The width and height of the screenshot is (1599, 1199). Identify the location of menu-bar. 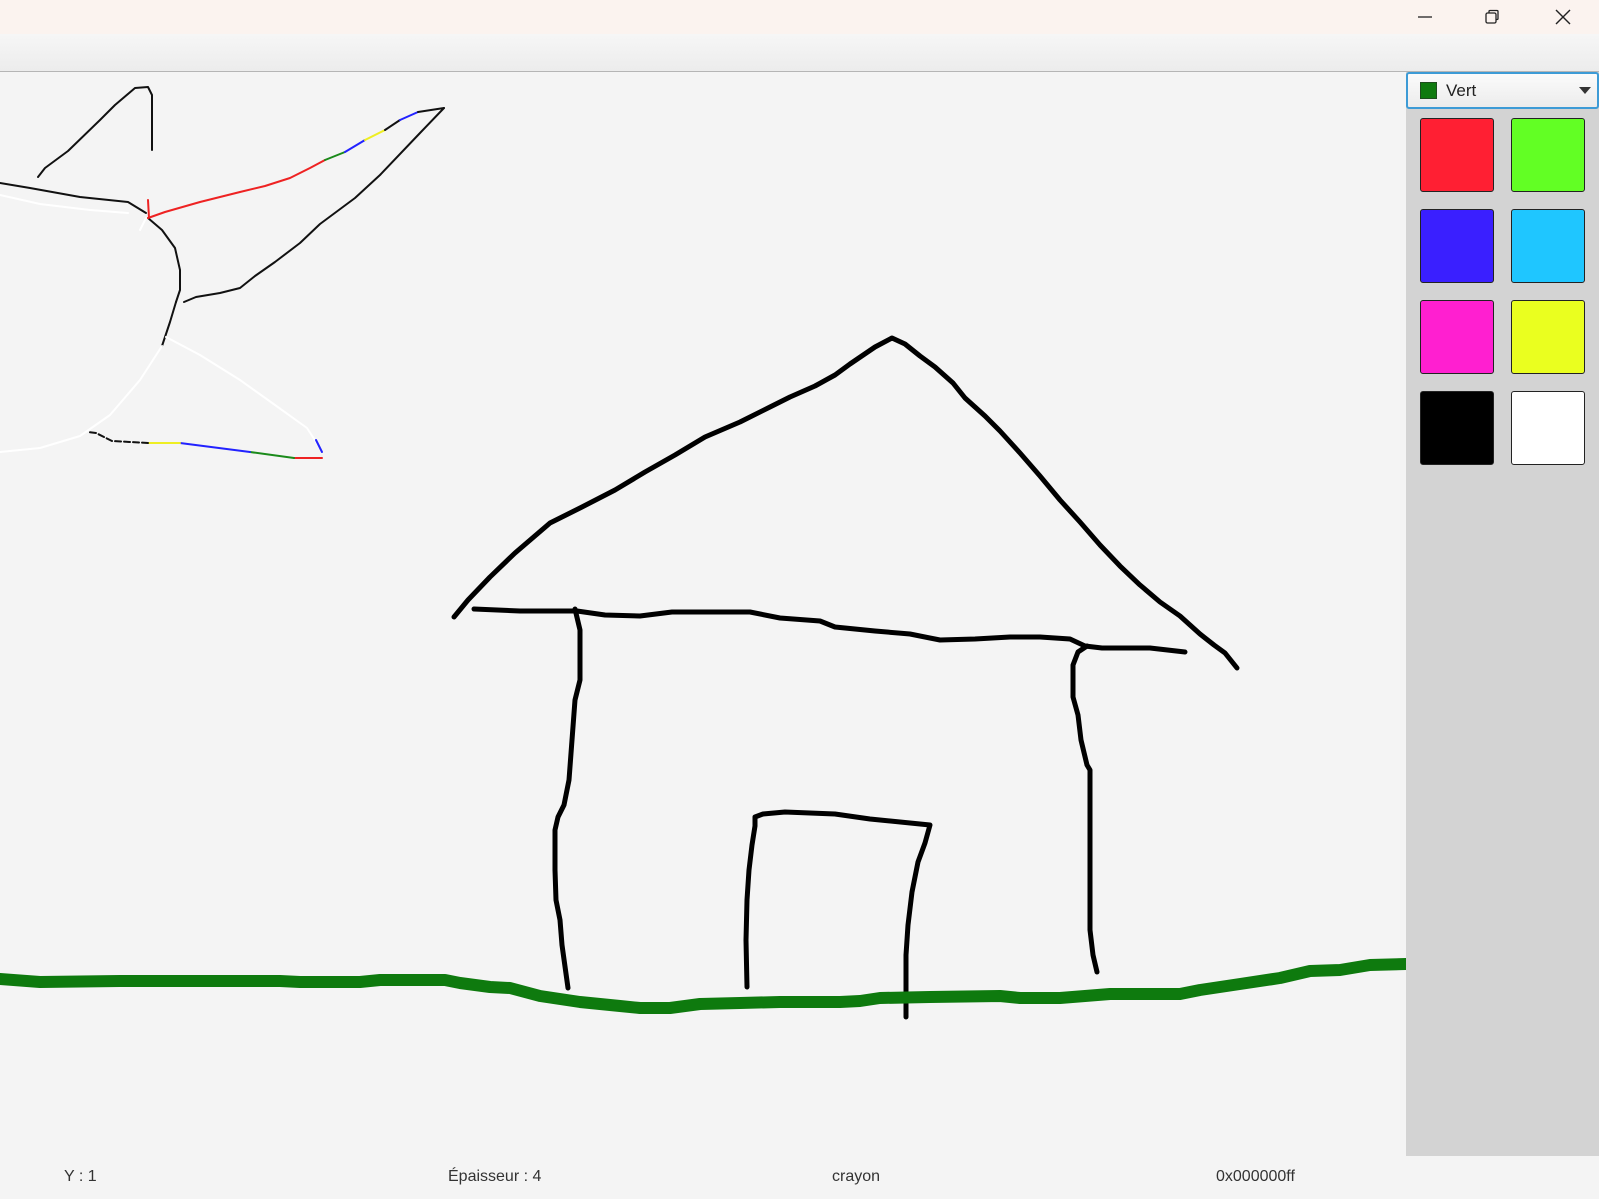
(799, 53).